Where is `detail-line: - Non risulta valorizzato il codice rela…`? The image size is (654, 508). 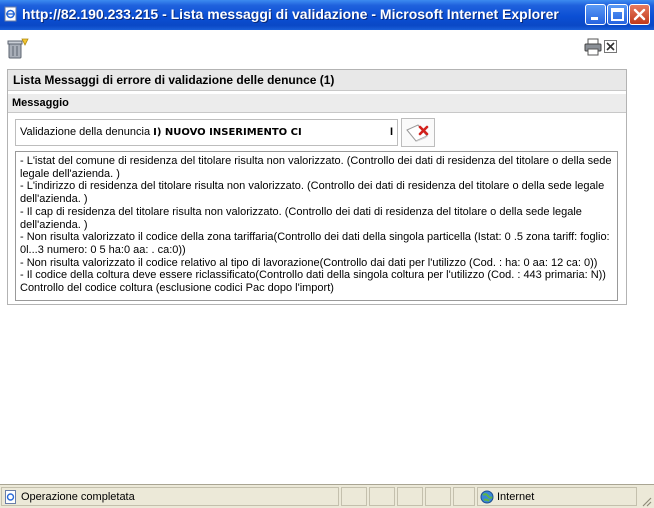
detail-line: - Non risulta valorizzato il codice rela… is located at coordinates (309, 262).